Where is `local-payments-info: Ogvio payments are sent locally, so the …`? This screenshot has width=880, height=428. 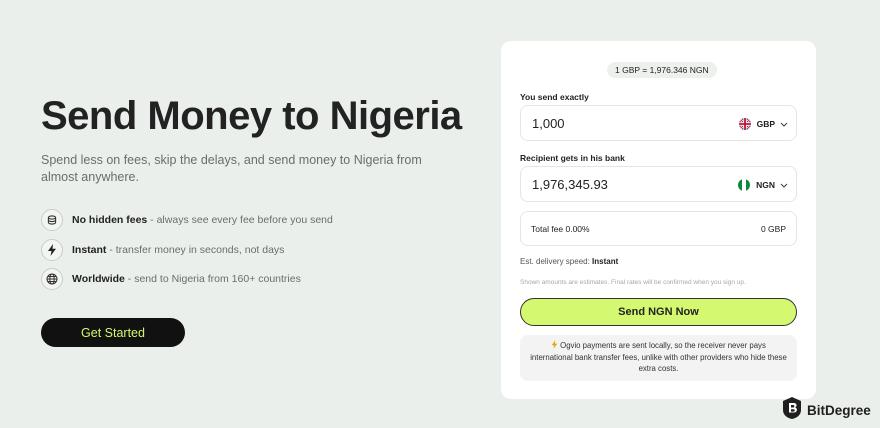 local-payments-info: Ogvio payments are sent locally, so the … is located at coordinates (658, 358).